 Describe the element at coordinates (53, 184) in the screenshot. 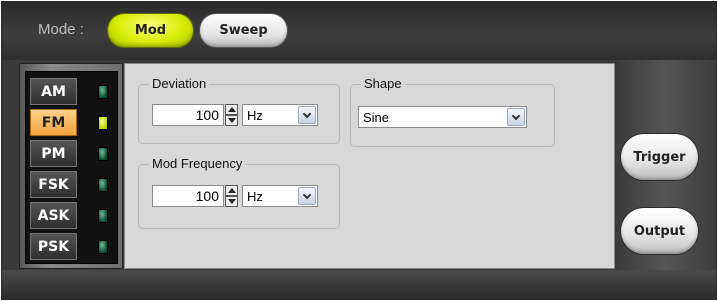

I see `fsk-button: FSK` at that location.